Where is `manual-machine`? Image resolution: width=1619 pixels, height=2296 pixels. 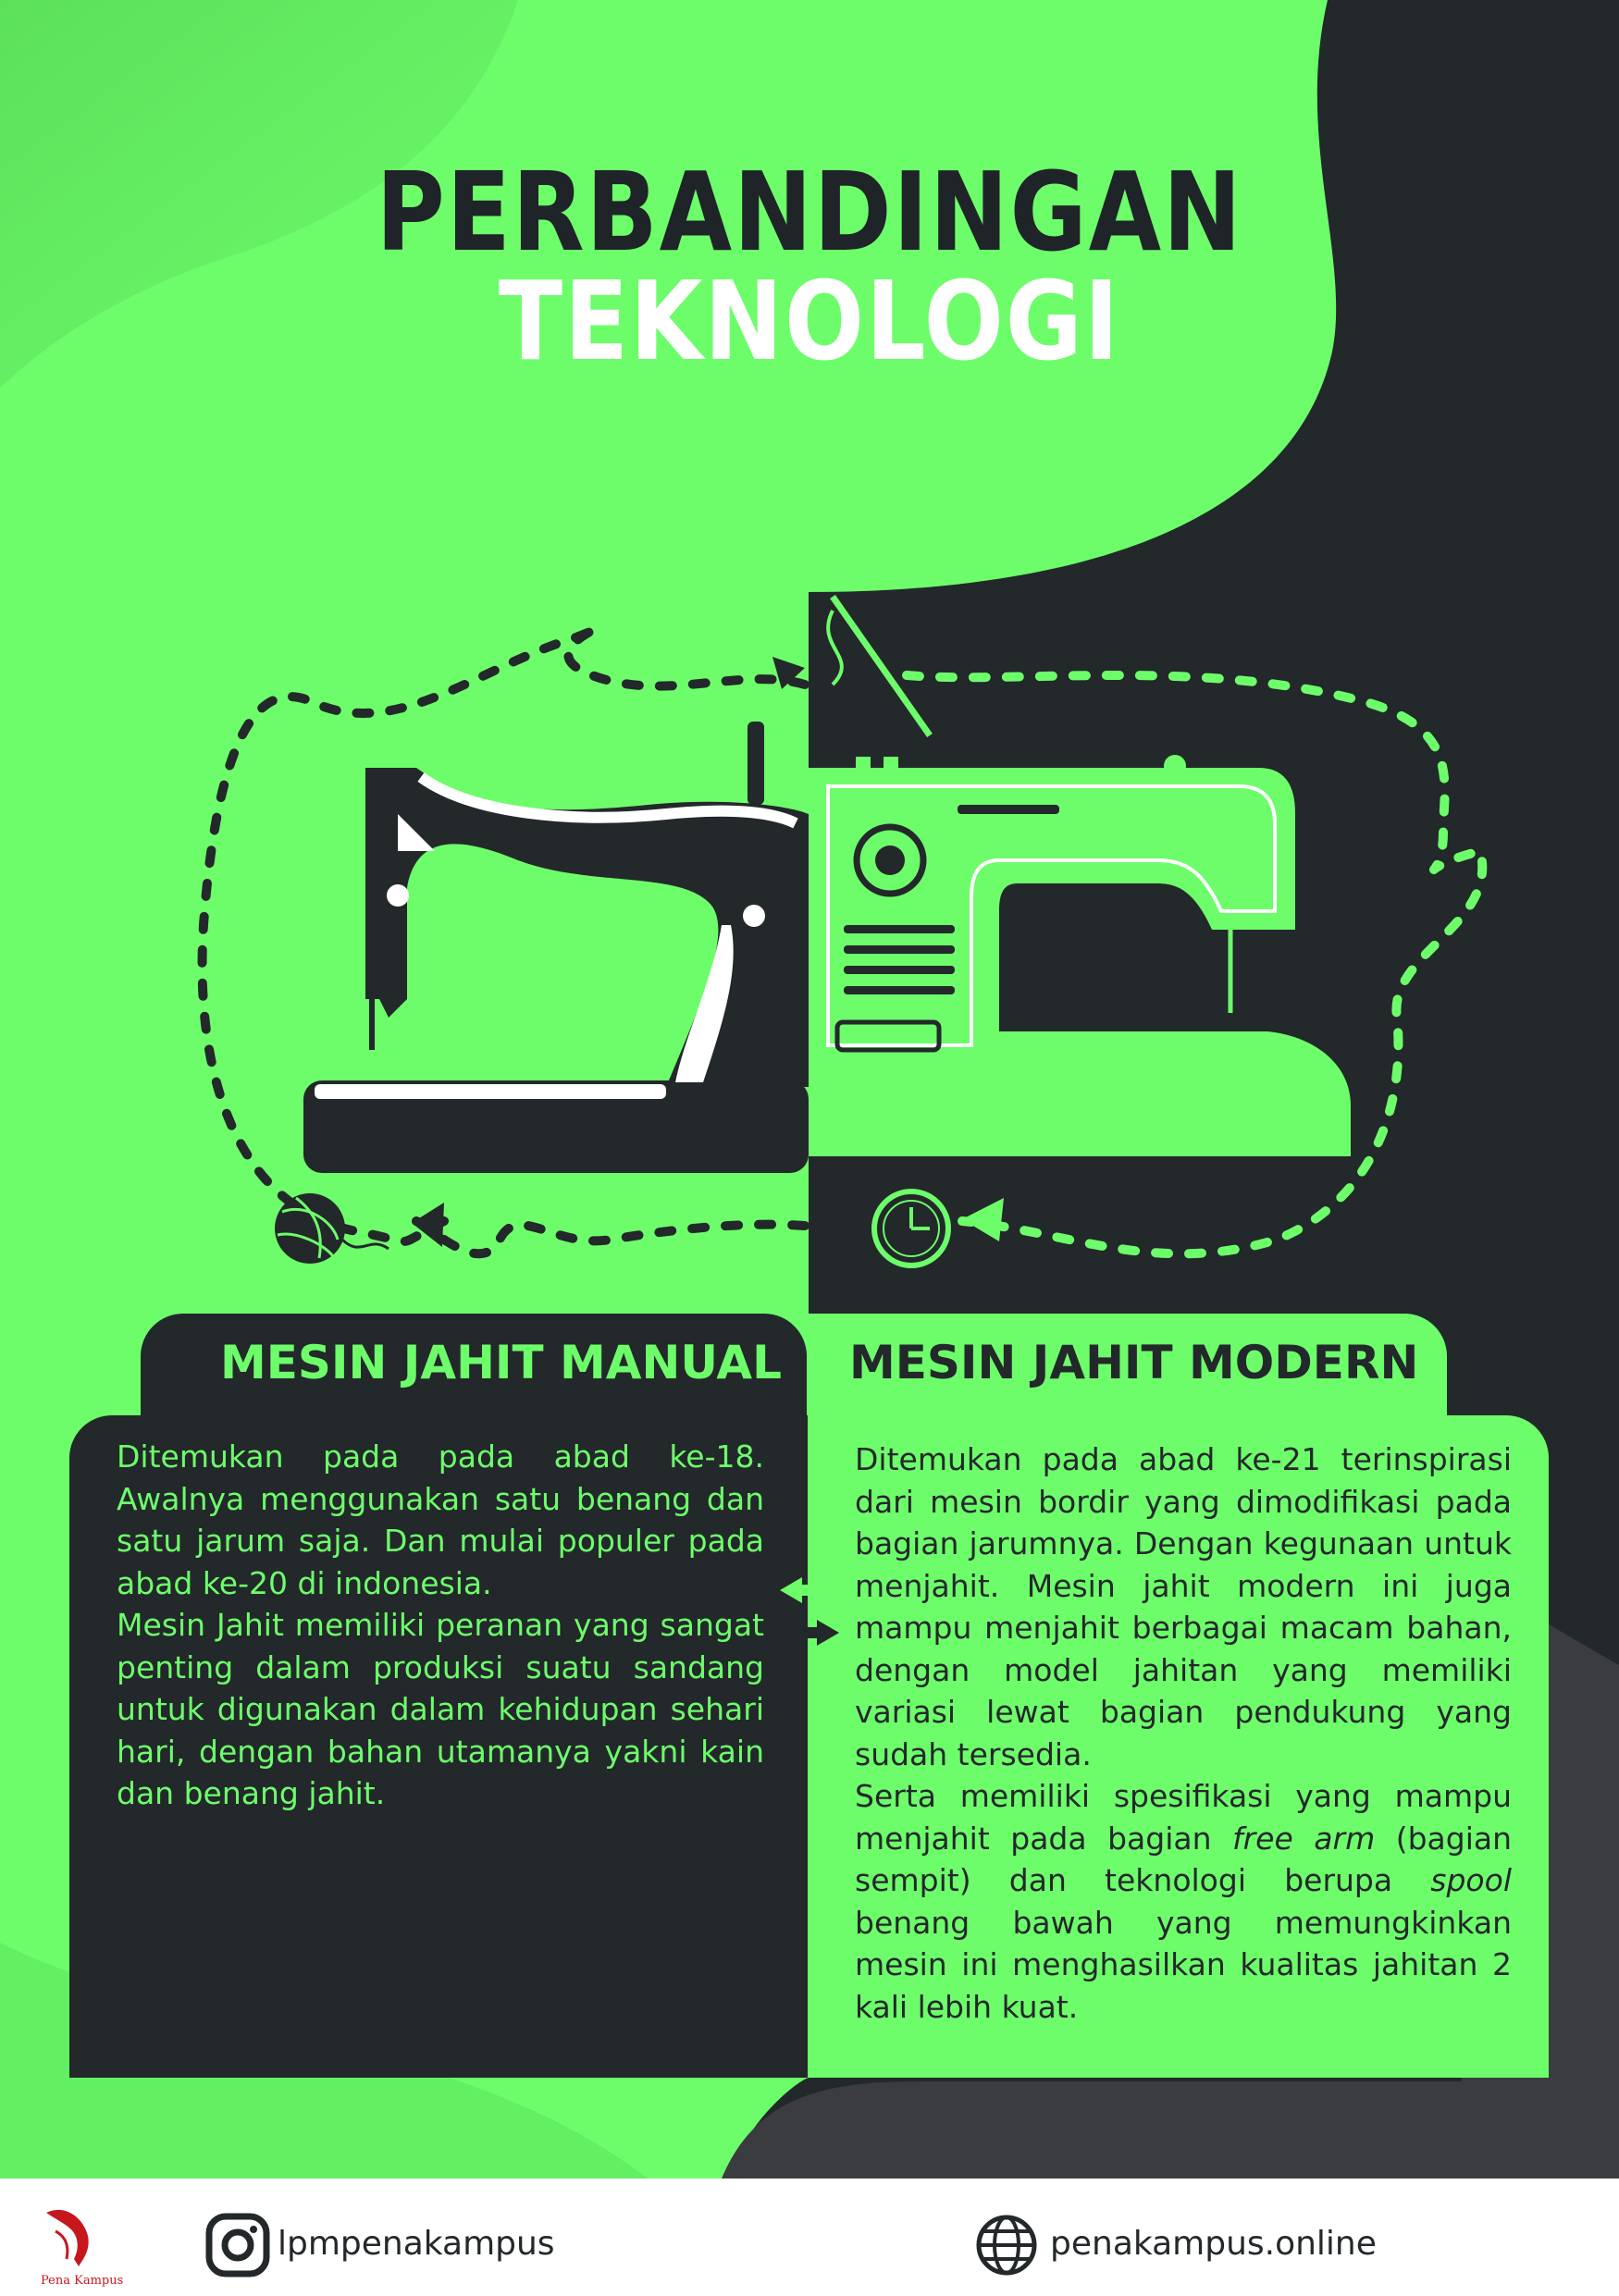 manual-machine is located at coordinates (556, 948).